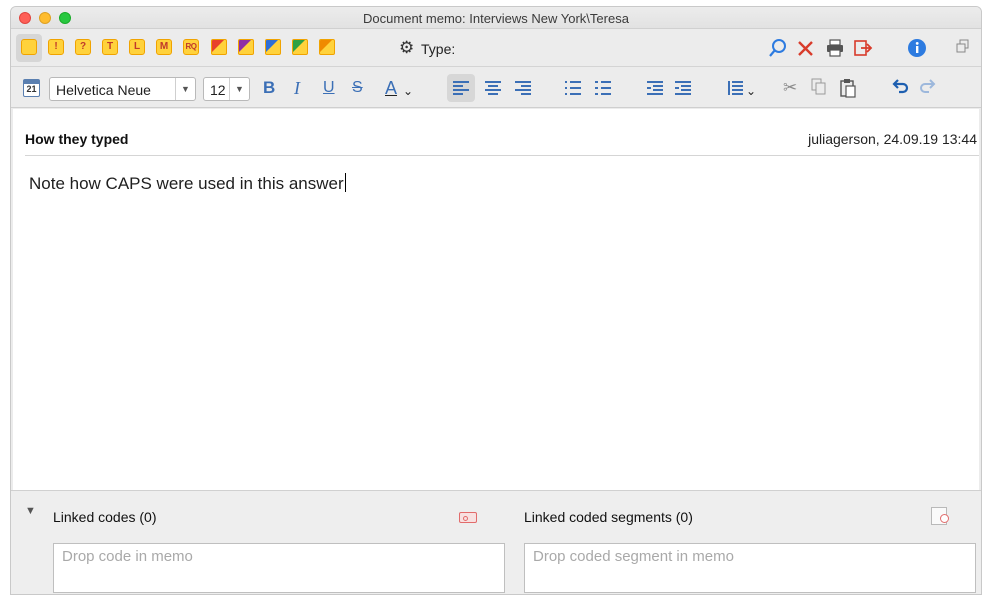  Describe the element at coordinates (928, 88) in the screenshot. I see `redo-icon` at that location.